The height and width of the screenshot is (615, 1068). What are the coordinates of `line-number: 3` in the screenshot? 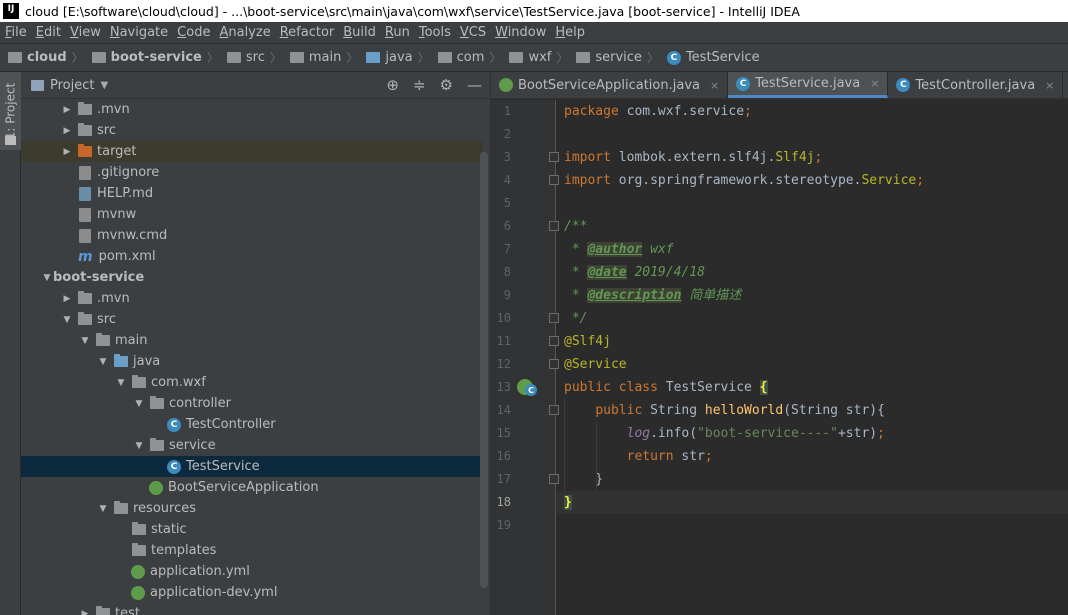 It's located at (507, 157).